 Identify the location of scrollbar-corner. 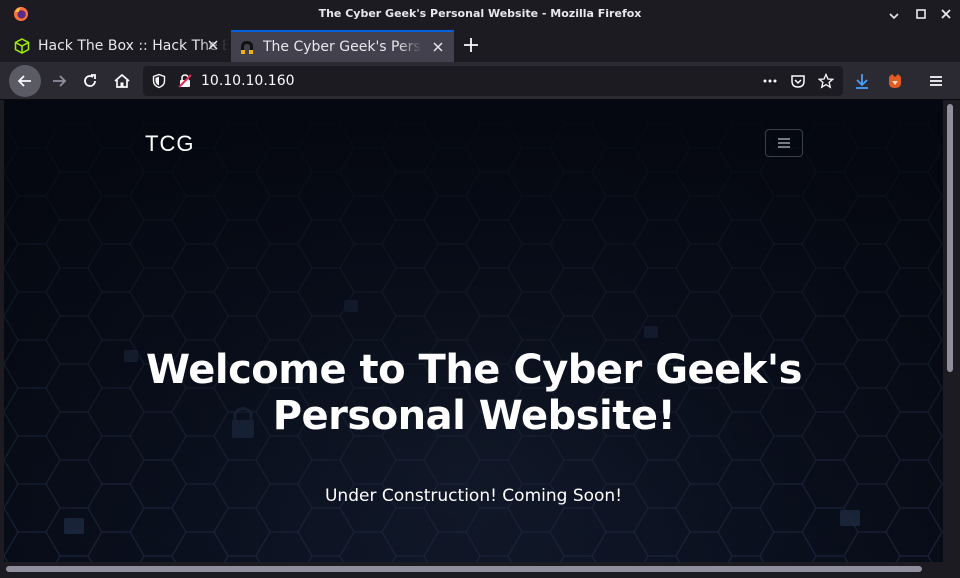
(951, 570).